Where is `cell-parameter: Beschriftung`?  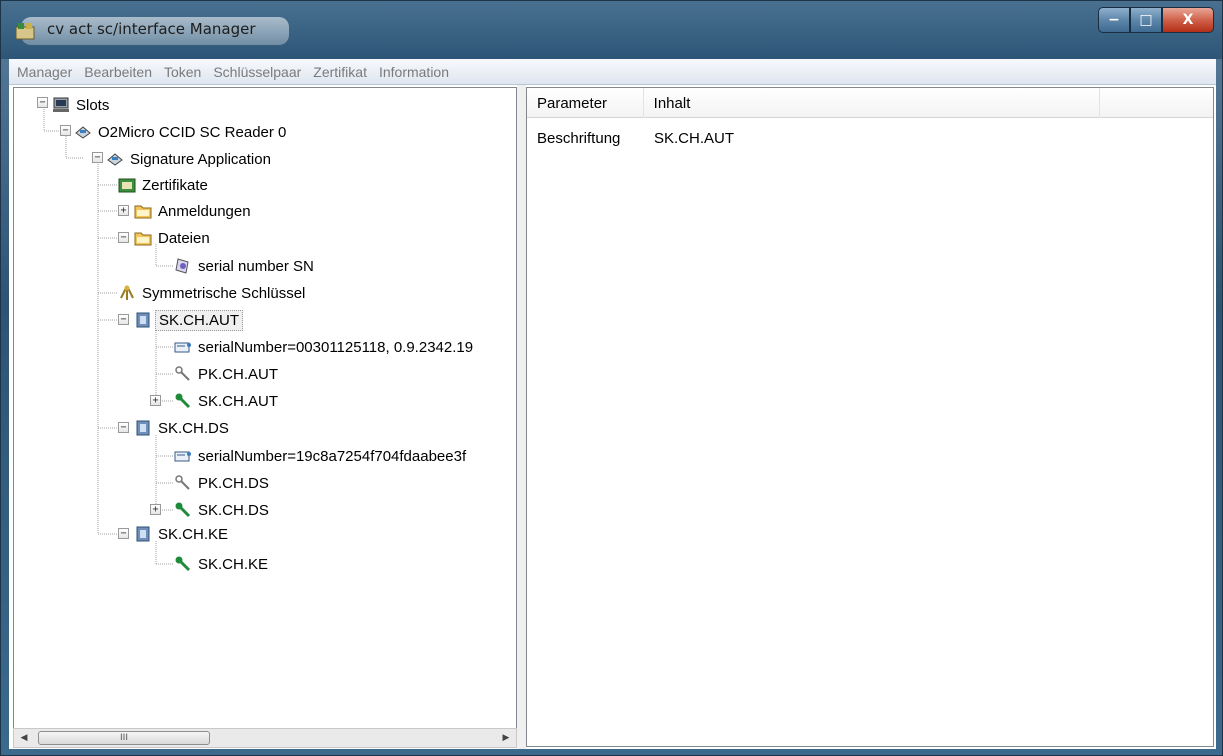
cell-parameter: Beschriftung is located at coordinates (579, 138).